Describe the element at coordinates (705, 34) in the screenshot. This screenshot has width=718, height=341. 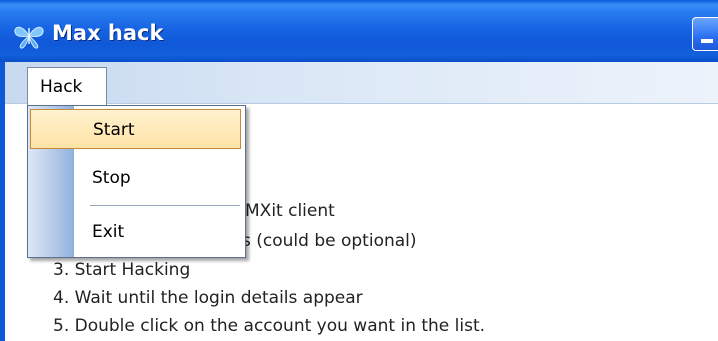
I see `minimize-button` at that location.